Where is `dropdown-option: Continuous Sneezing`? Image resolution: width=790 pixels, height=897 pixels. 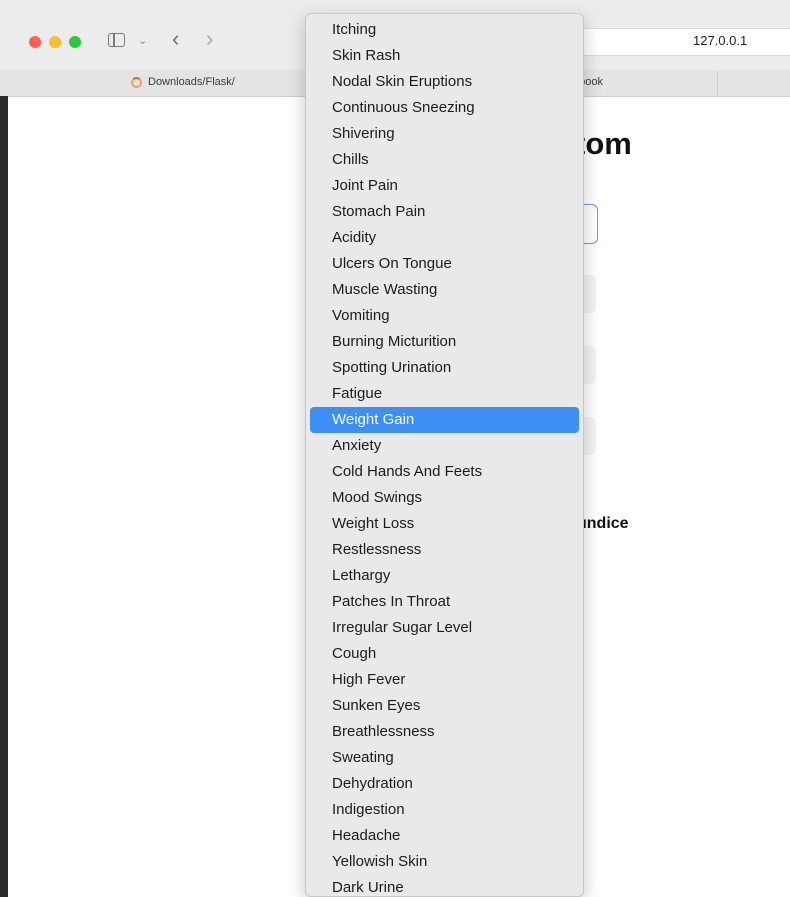 dropdown-option: Continuous Sneezing is located at coordinates (444, 108).